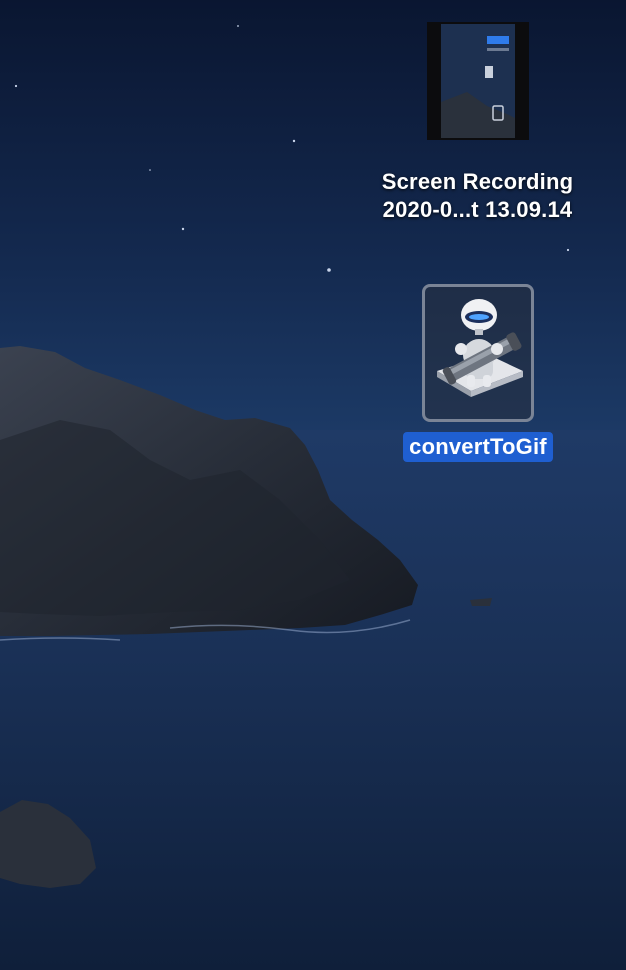 This screenshot has height=970, width=626. Describe the element at coordinates (477, 196) in the screenshot. I see `file-name-label: Screen Recording 2020-0...t 13.09.14` at that location.